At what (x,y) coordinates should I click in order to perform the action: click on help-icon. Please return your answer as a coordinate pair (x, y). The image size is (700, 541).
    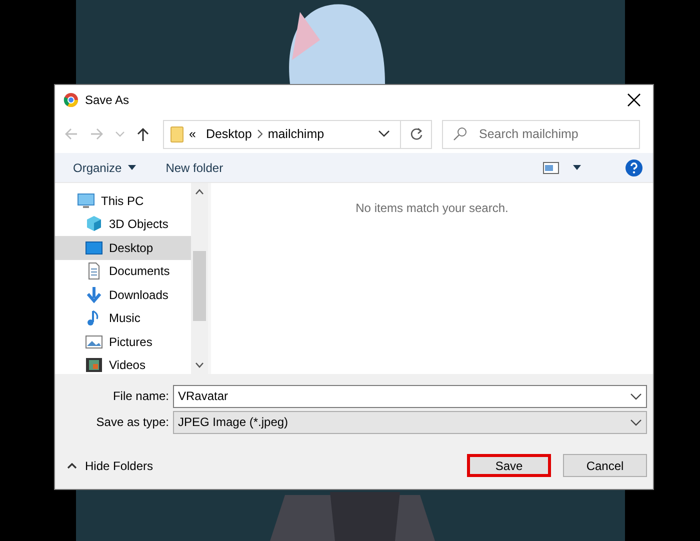
    Looking at the image, I should click on (634, 167).